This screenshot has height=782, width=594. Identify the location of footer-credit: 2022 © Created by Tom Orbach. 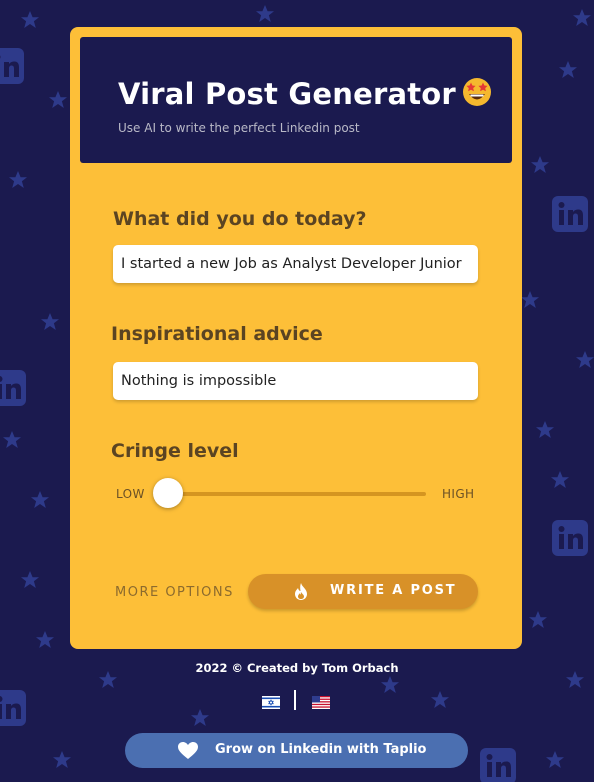
(297, 668).